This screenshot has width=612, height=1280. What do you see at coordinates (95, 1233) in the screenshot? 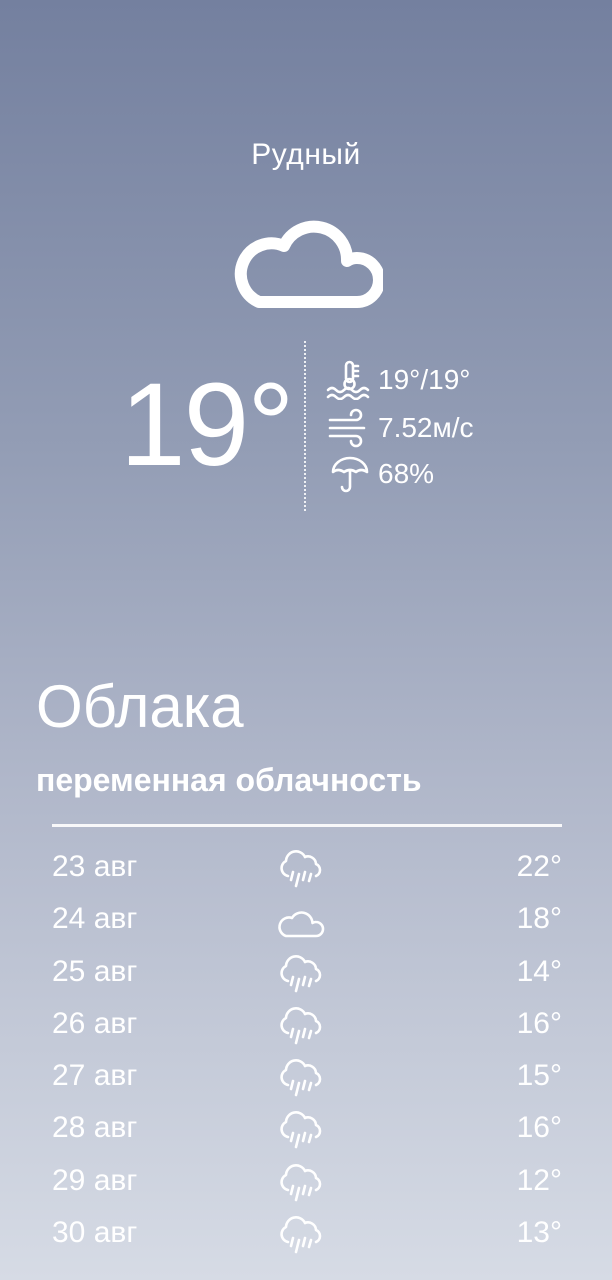
I see `forecast-date: 30 авг` at bounding box center [95, 1233].